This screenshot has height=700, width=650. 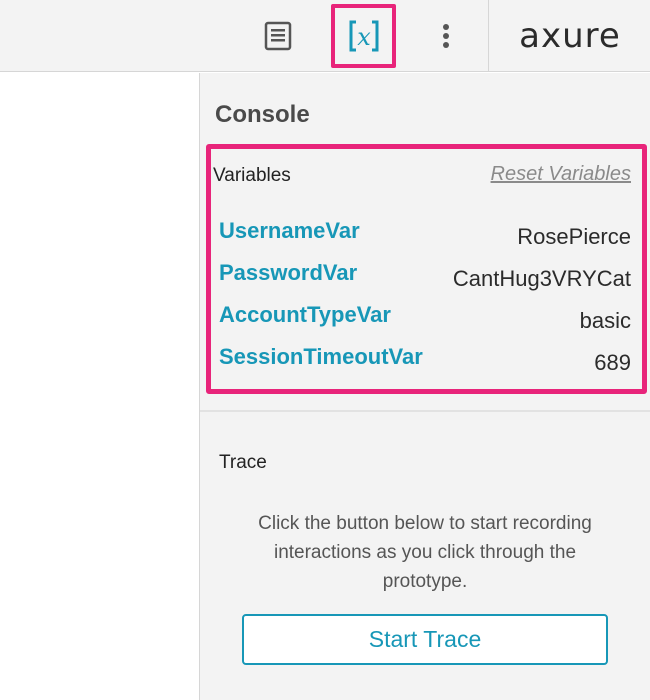 I want to click on variables-heading: Variables, so click(x=252, y=175).